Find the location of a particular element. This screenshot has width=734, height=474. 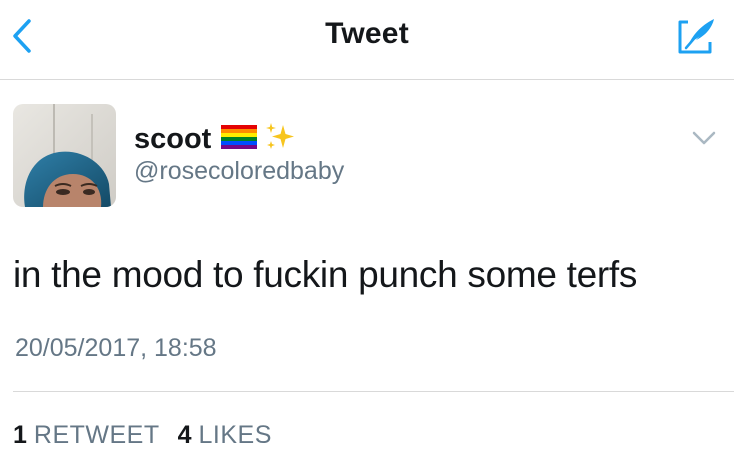

retweets-label: RETWEET is located at coordinates (96, 435).